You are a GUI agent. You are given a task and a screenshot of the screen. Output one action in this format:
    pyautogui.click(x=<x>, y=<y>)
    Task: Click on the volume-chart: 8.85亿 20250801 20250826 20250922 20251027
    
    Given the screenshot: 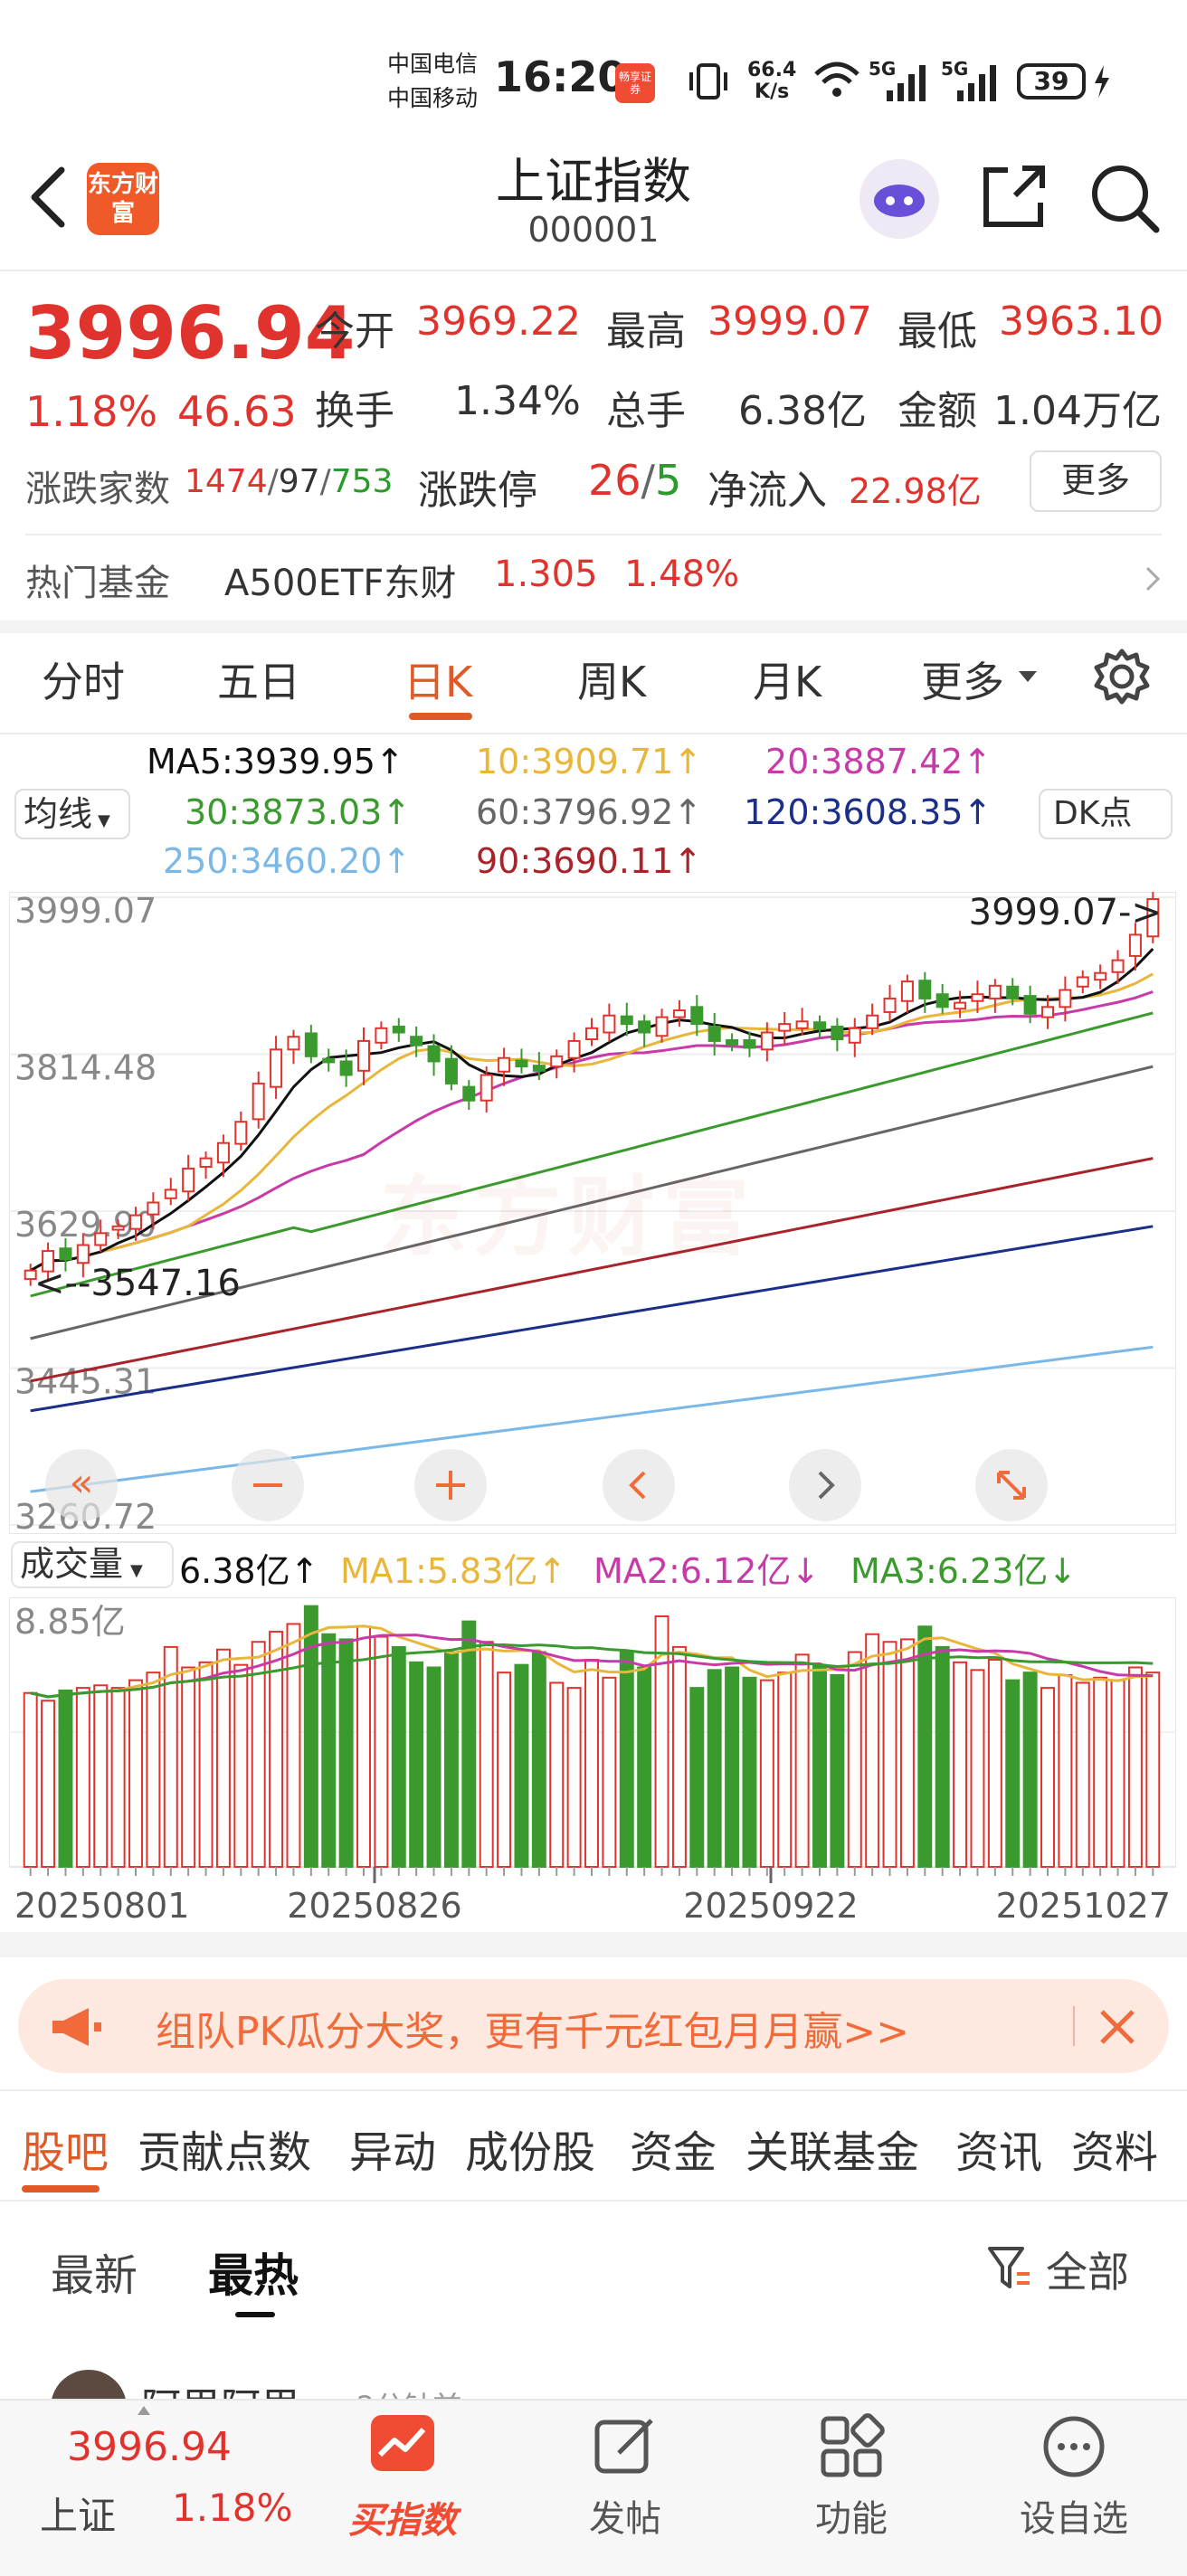 What is the action you would take?
    pyautogui.click(x=592, y=1764)
    